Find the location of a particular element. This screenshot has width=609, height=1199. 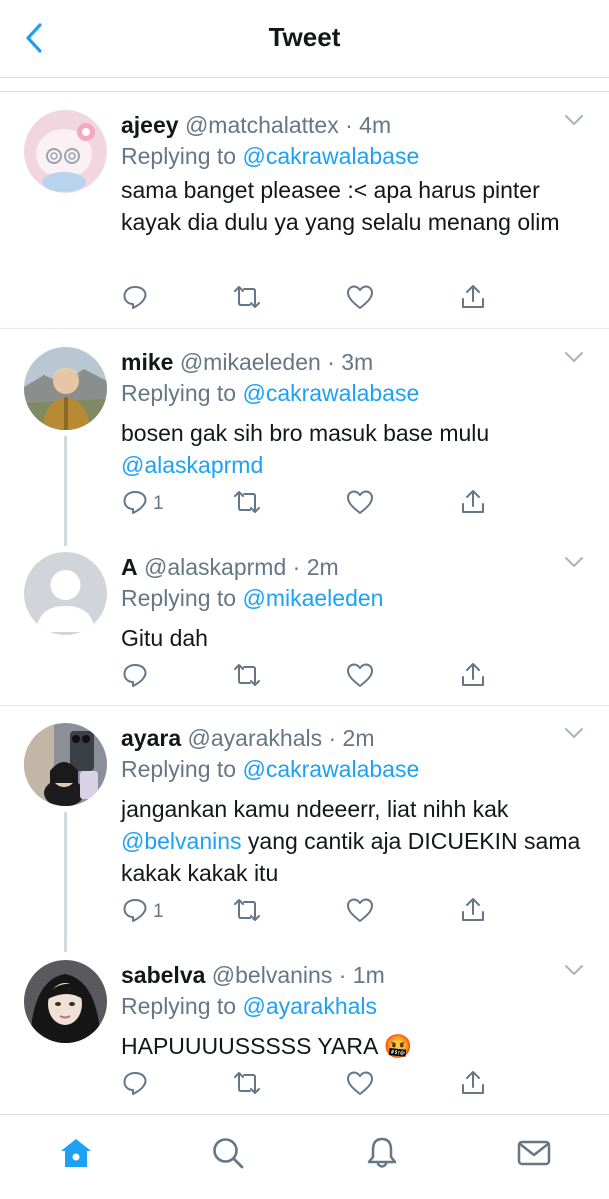

tweet-text-mention: @belvanins is located at coordinates (181, 841).